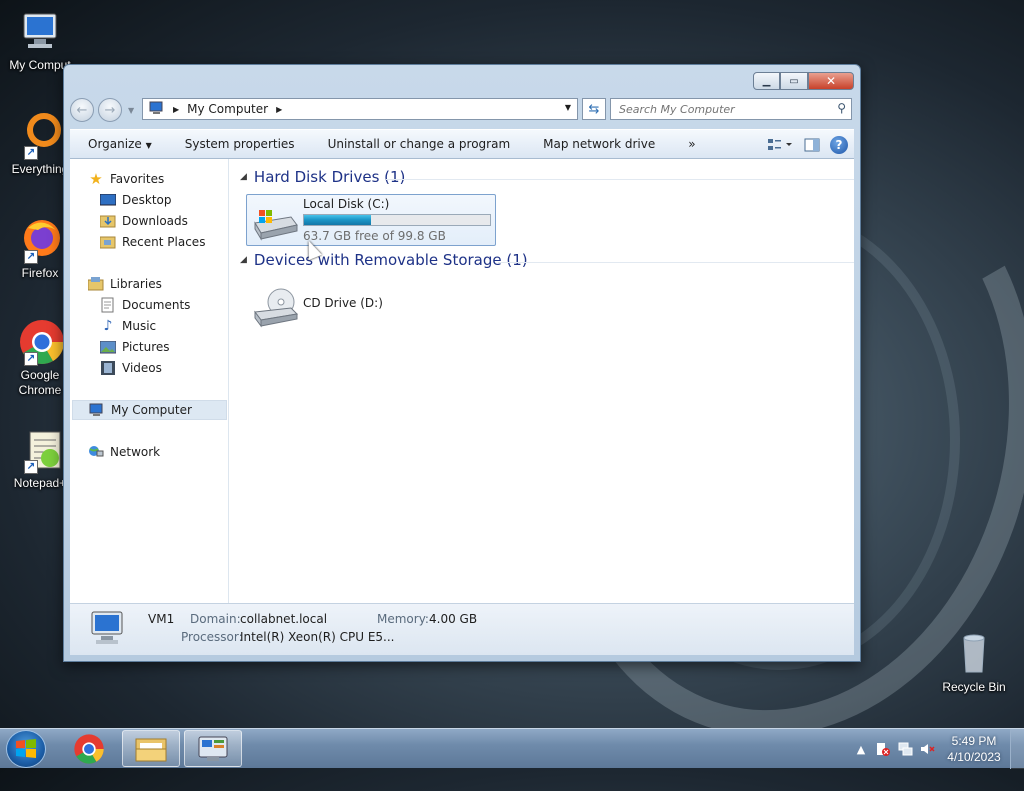 The image size is (1024, 791). I want to click on search-box: ⚲, so click(731, 109).